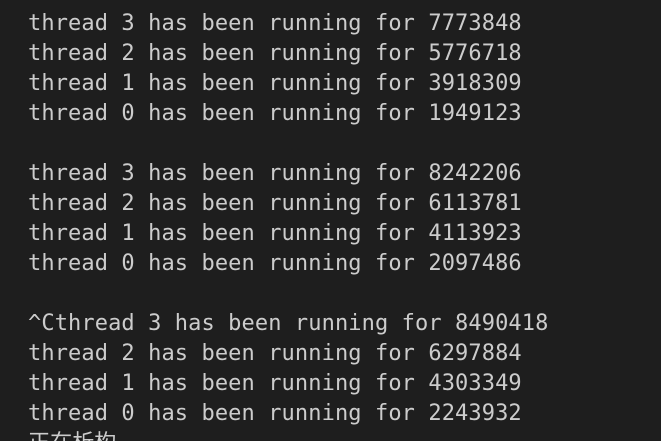 This screenshot has width=661, height=441. I want to click on terminal-line: 正在析构, so click(344, 435).